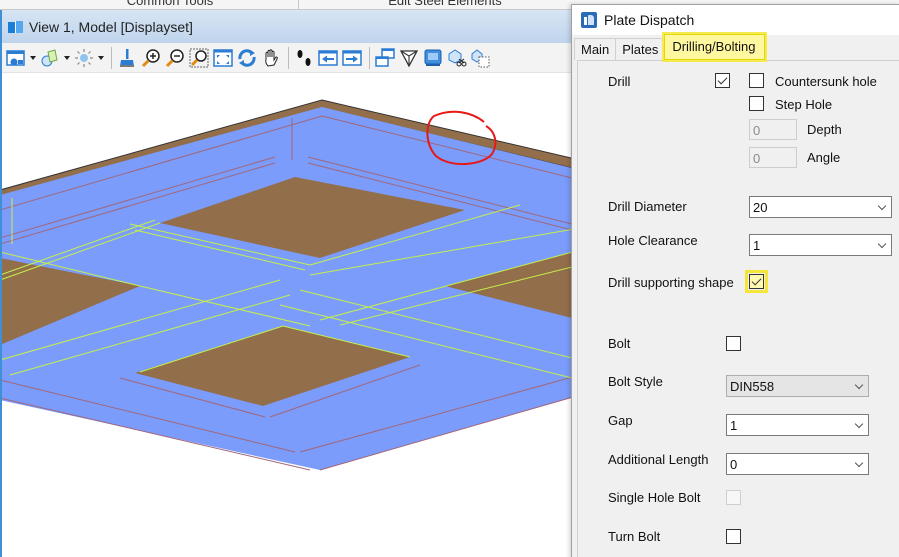  Describe the element at coordinates (733, 497) in the screenshot. I see `single-hole-bolt-checkbox` at that location.